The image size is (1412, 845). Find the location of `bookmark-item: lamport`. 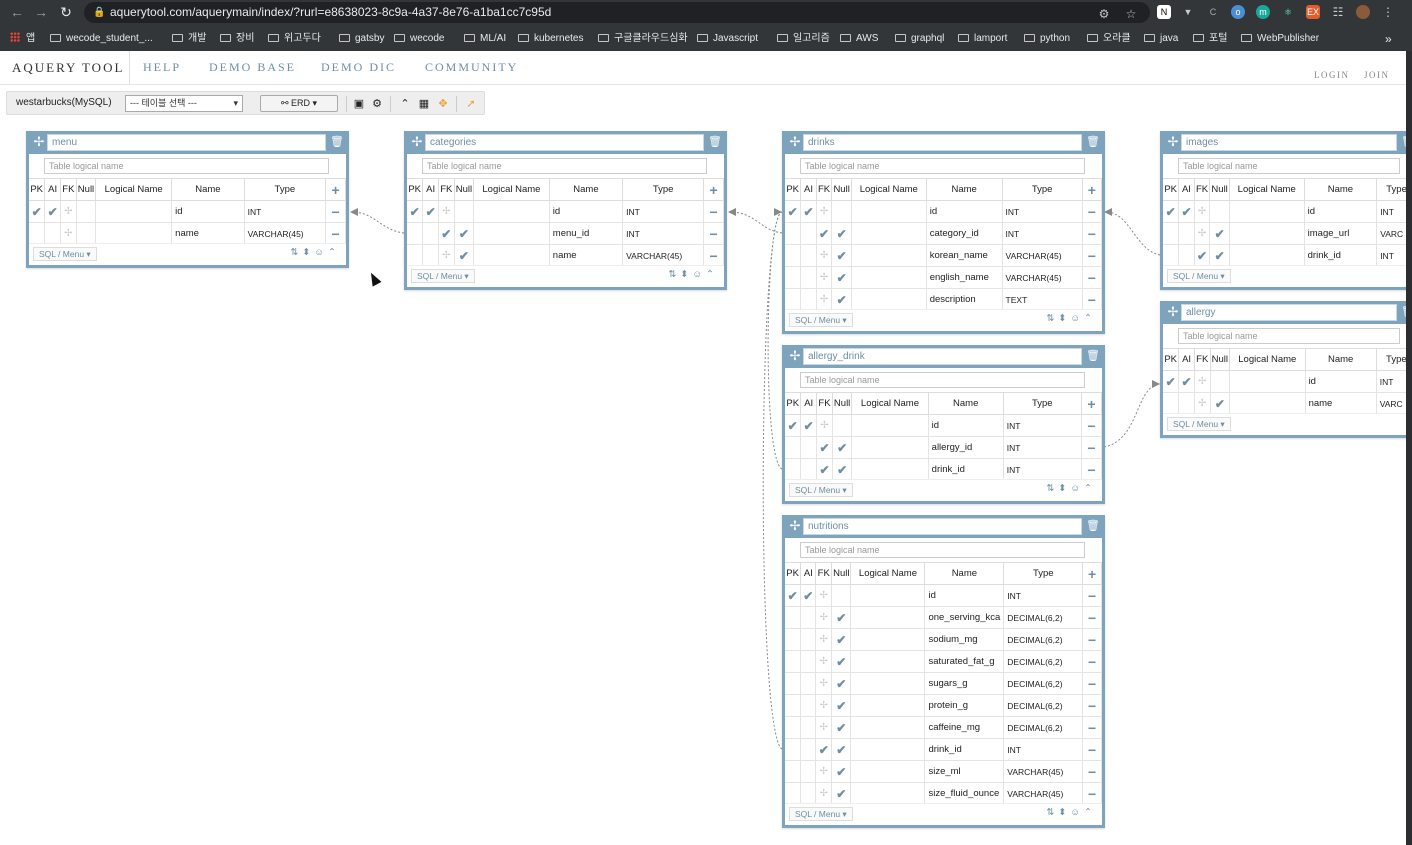

bookmark-item: lamport is located at coordinates (982, 39).